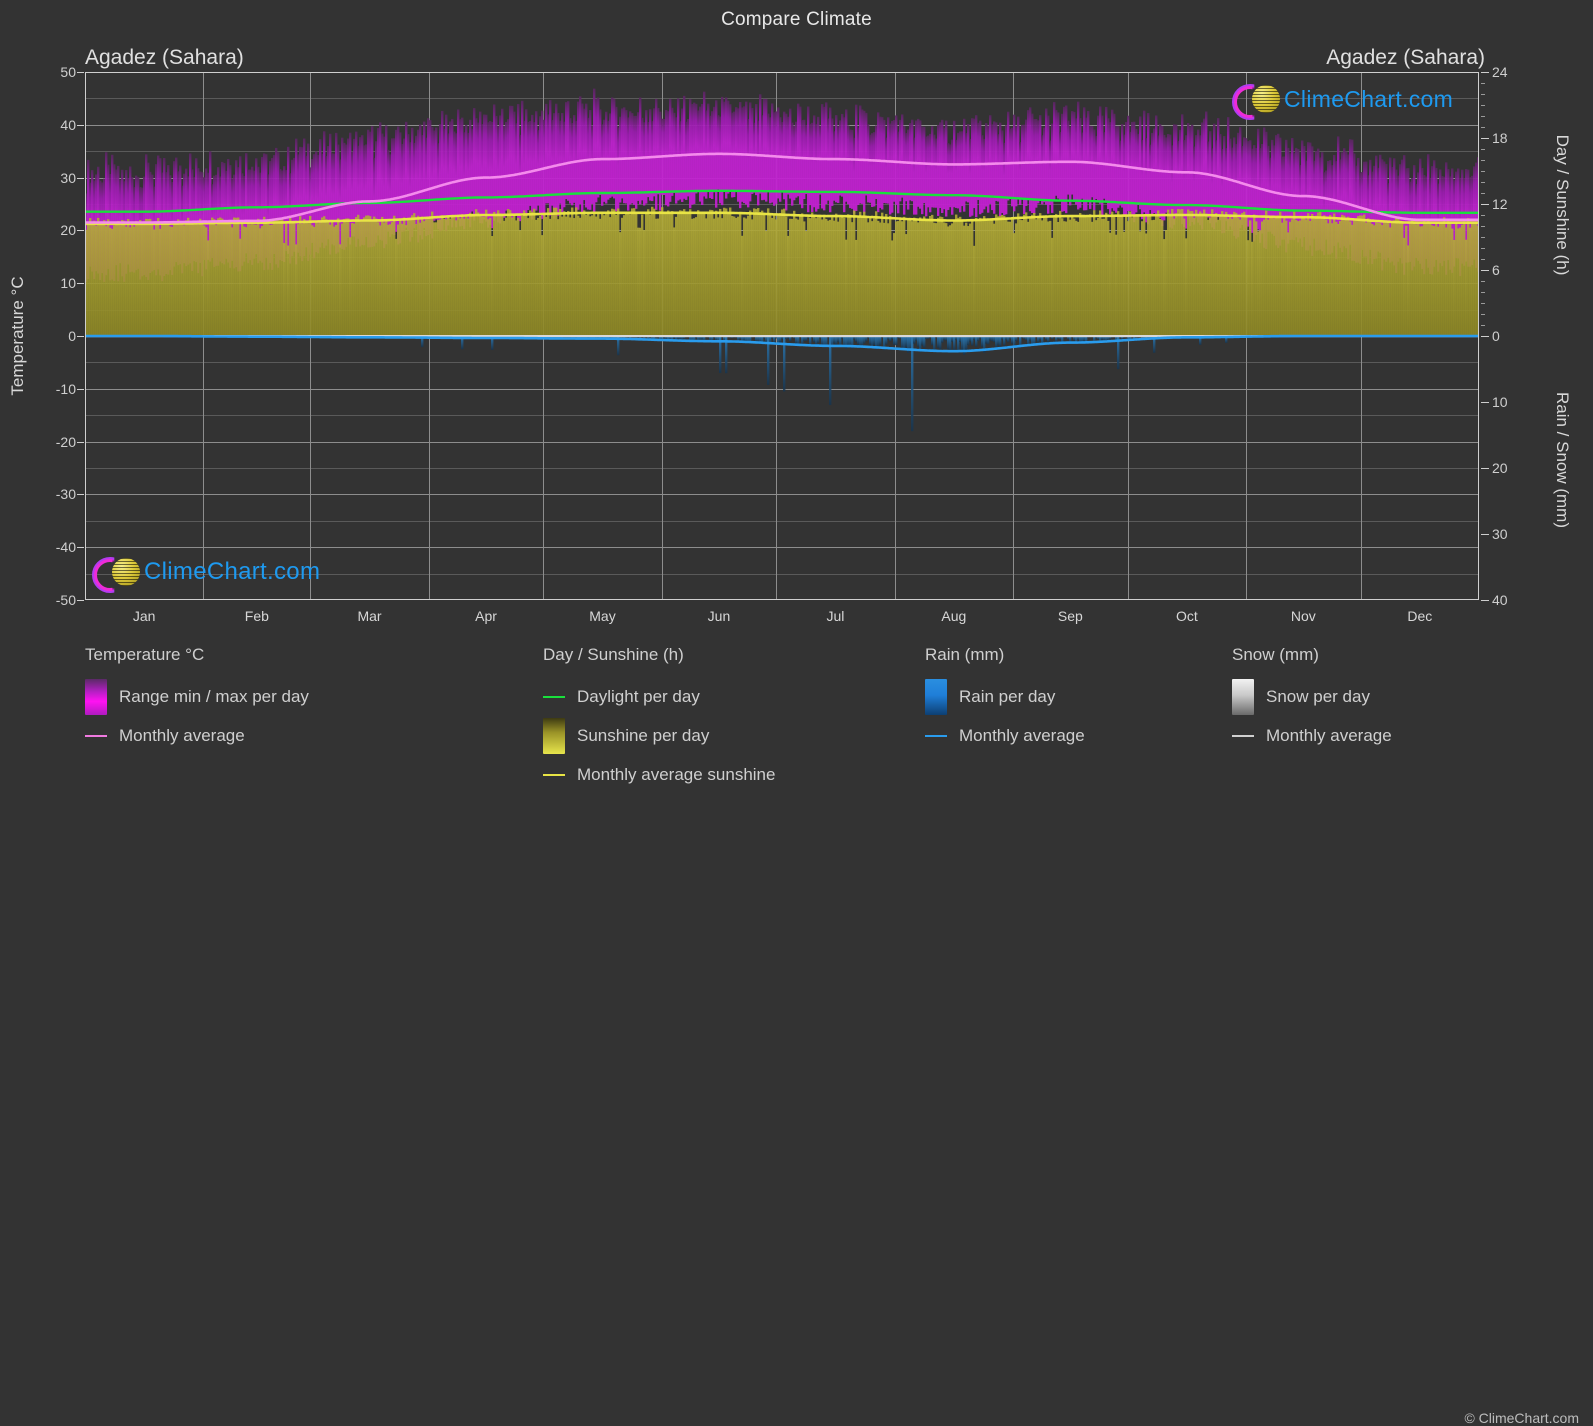  I want to click on axis-line-left, so click(85, 336).